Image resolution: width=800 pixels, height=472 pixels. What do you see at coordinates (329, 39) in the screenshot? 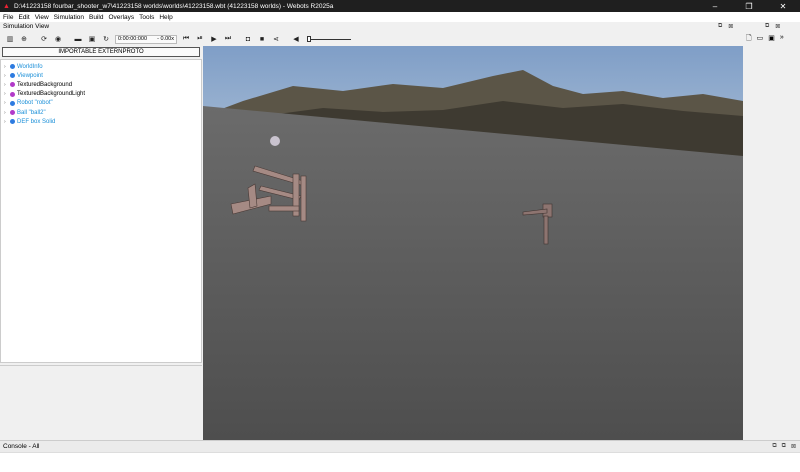
I see `volume-slider` at bounding box center [329, 39].